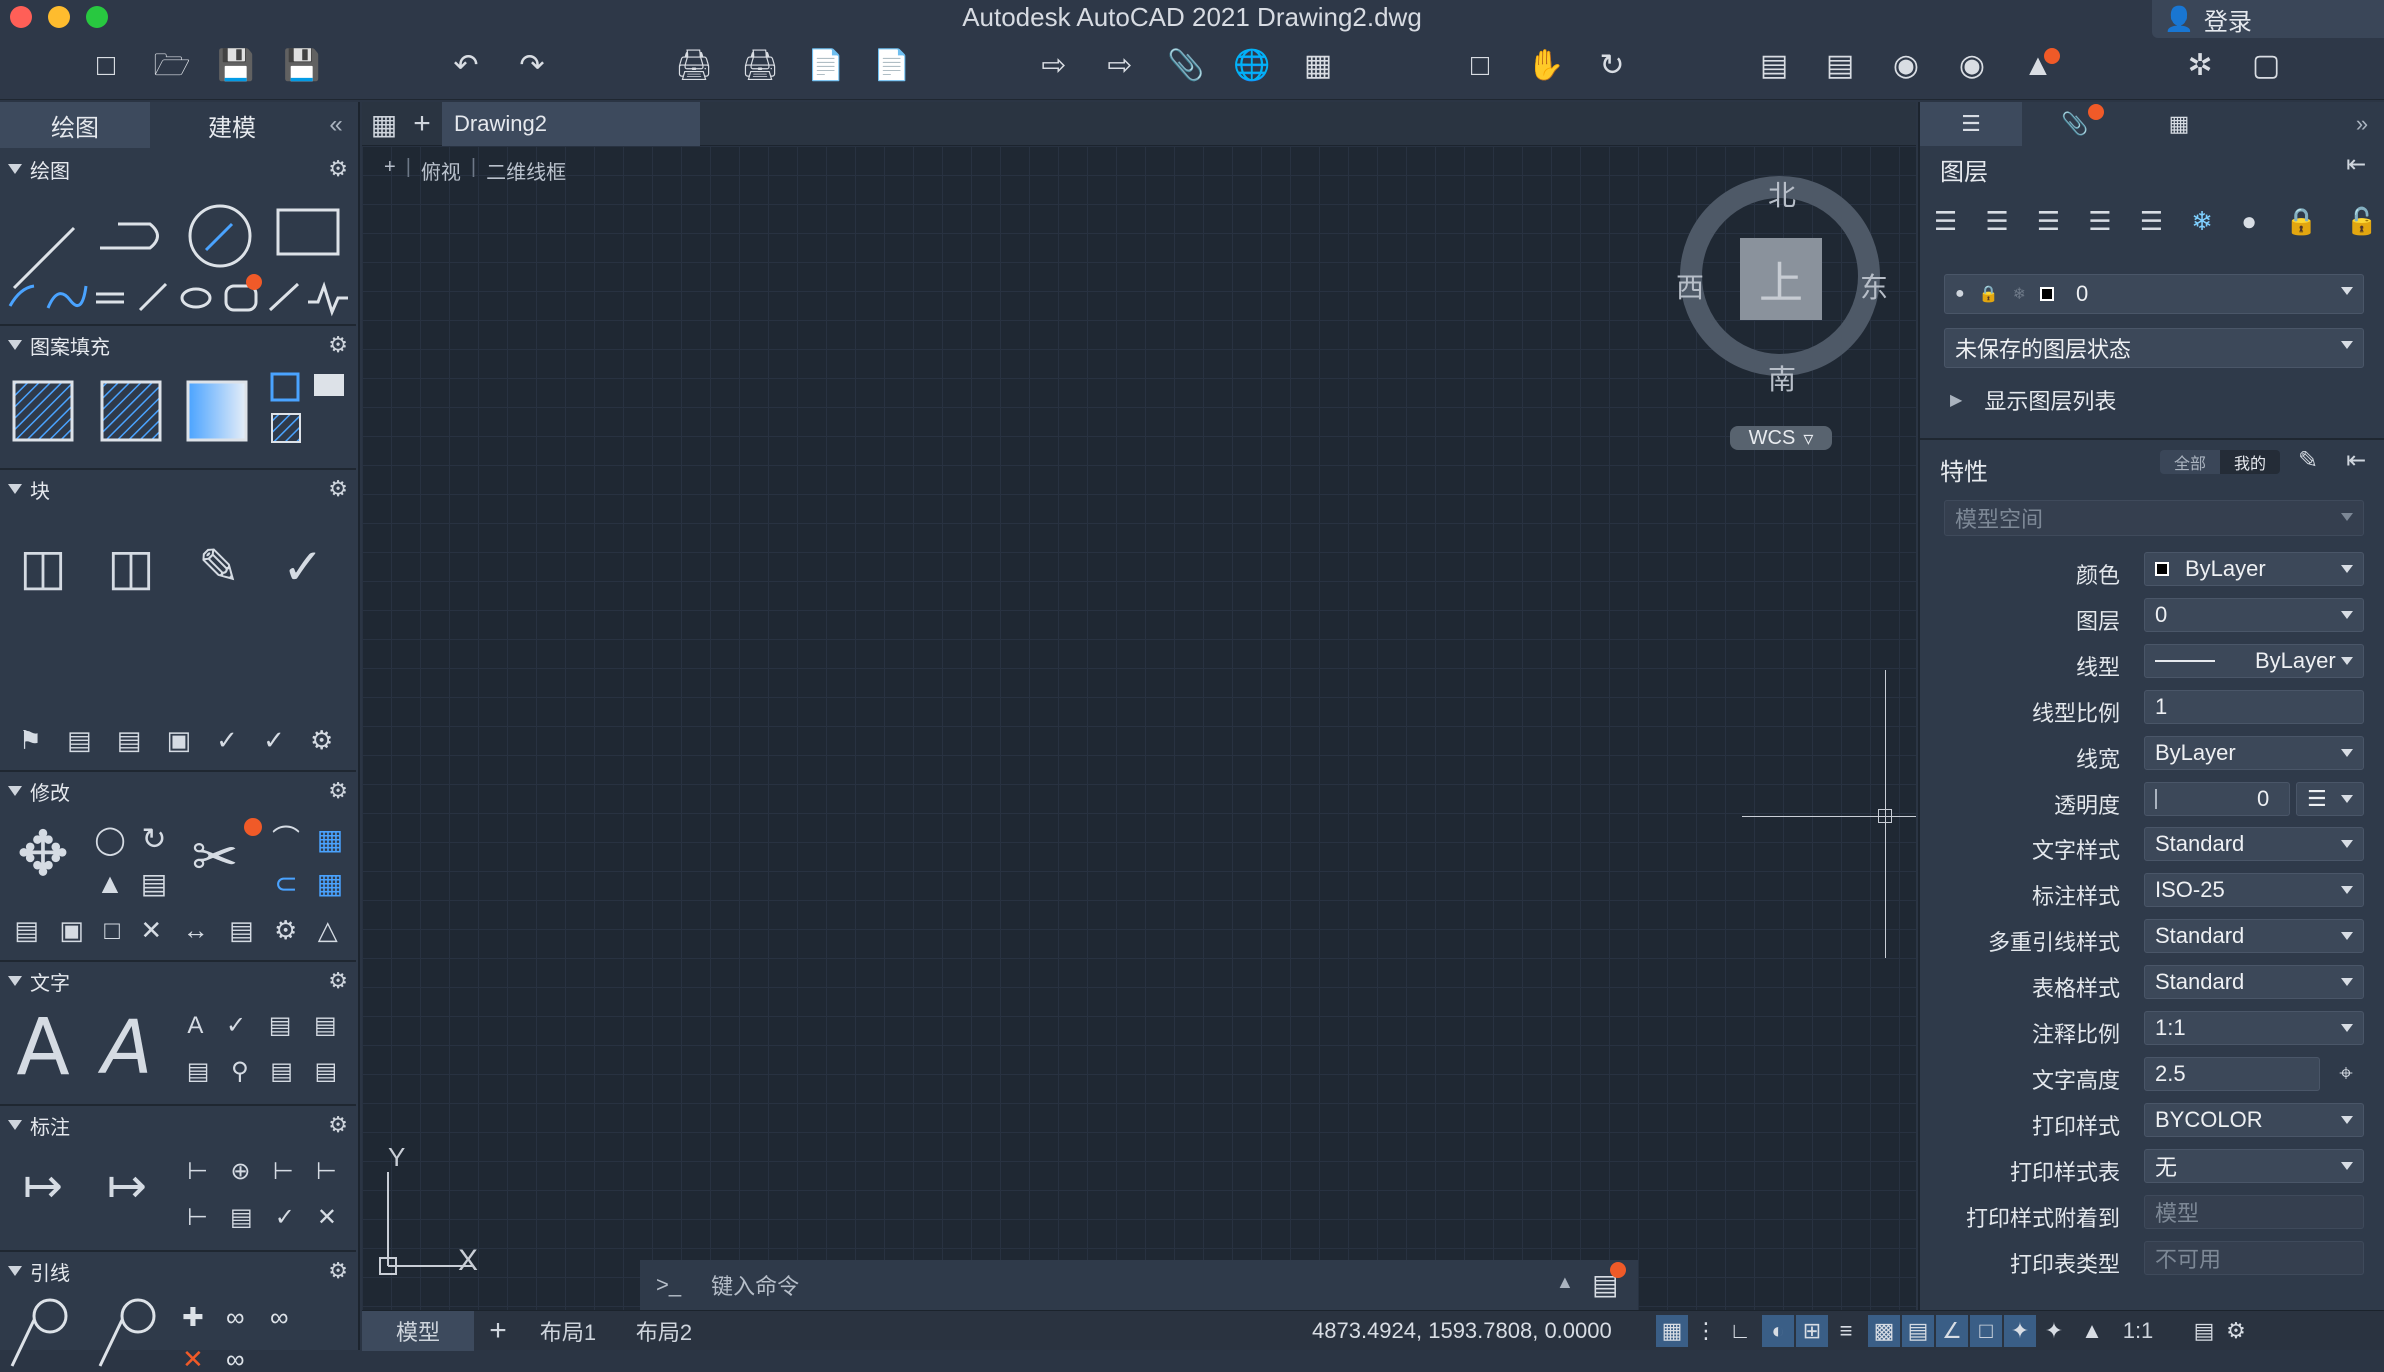 The height and width of the screenshot is (1372, 2384). What do you see at coordinates (196, 930) in the screenshot?
I see `join-icon: ↔` at bounding box center [196, 930].